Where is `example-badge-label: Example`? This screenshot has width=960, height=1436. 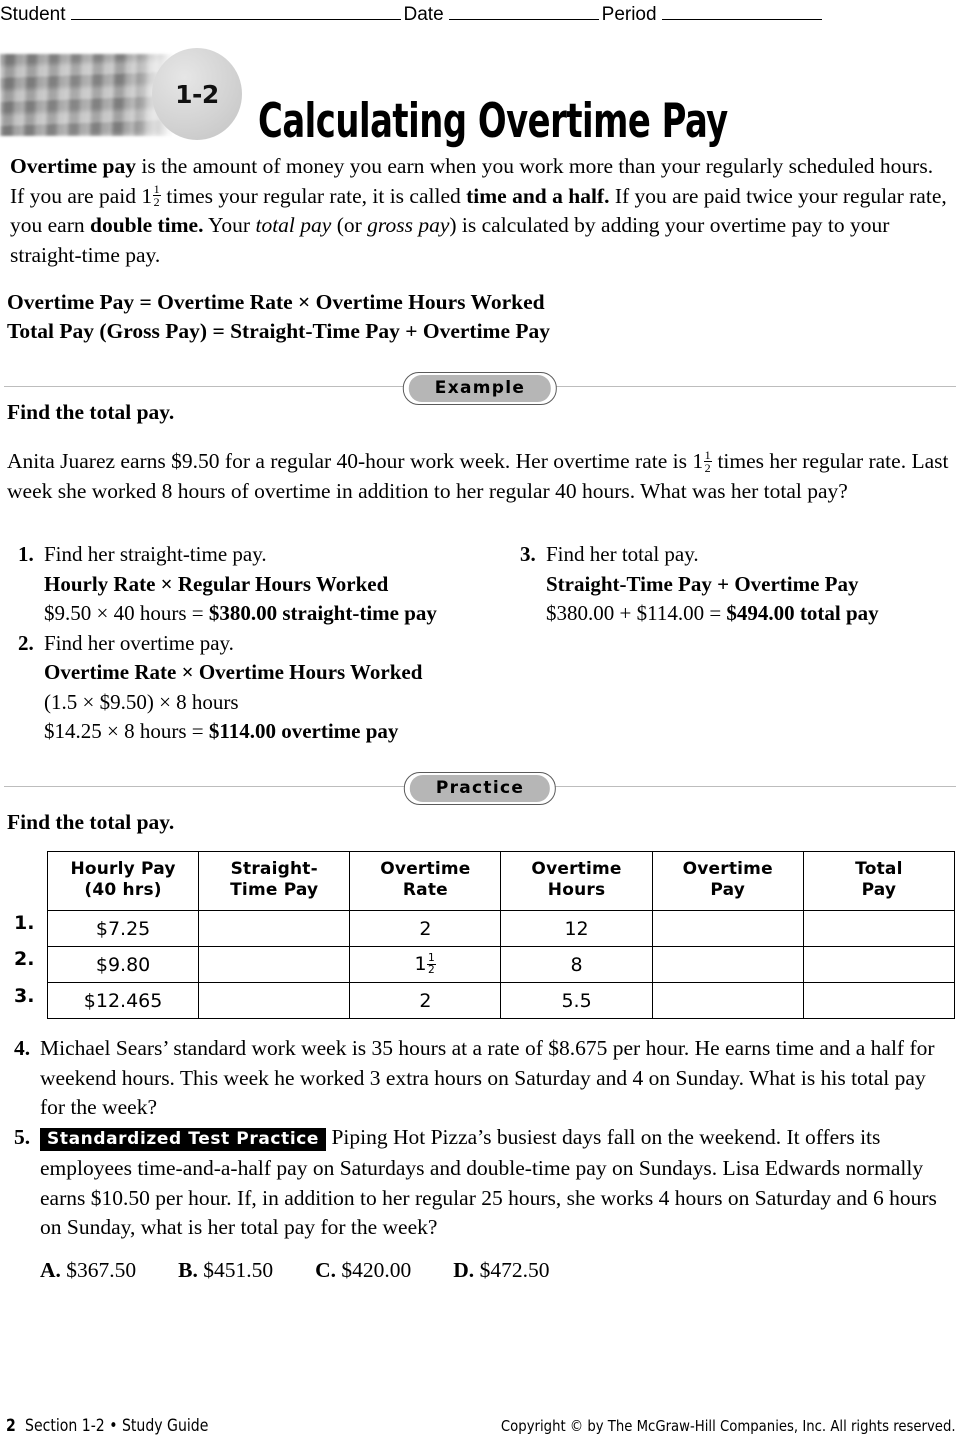 example-badge-label: Example is located at coordinates (480, 388).